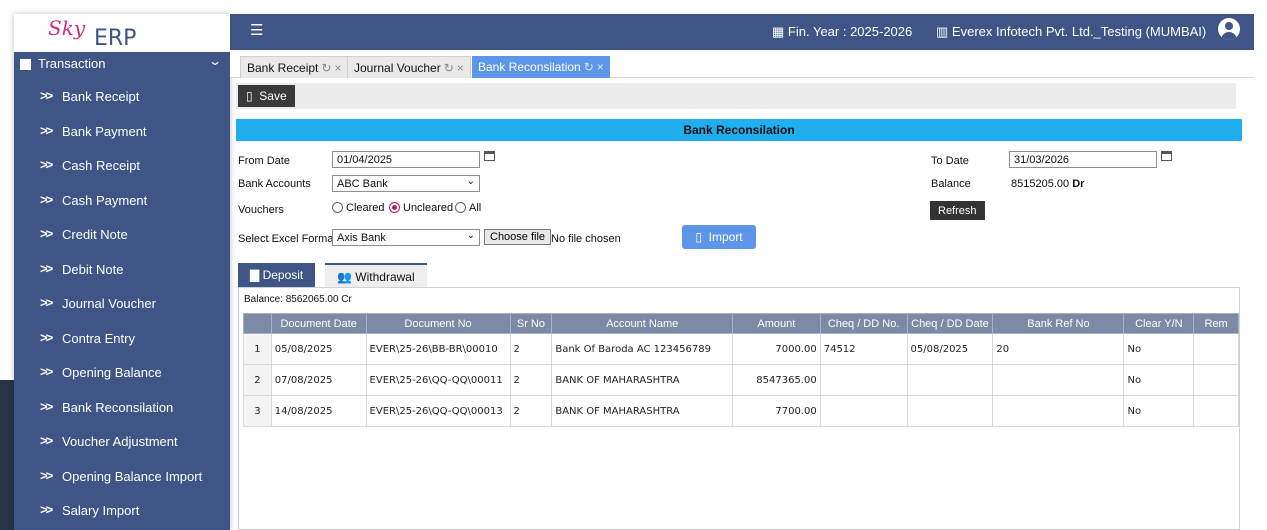  Describe the element at coordinates (1216, 323) in the screenshot. I see `column-header: Rem` at that location.